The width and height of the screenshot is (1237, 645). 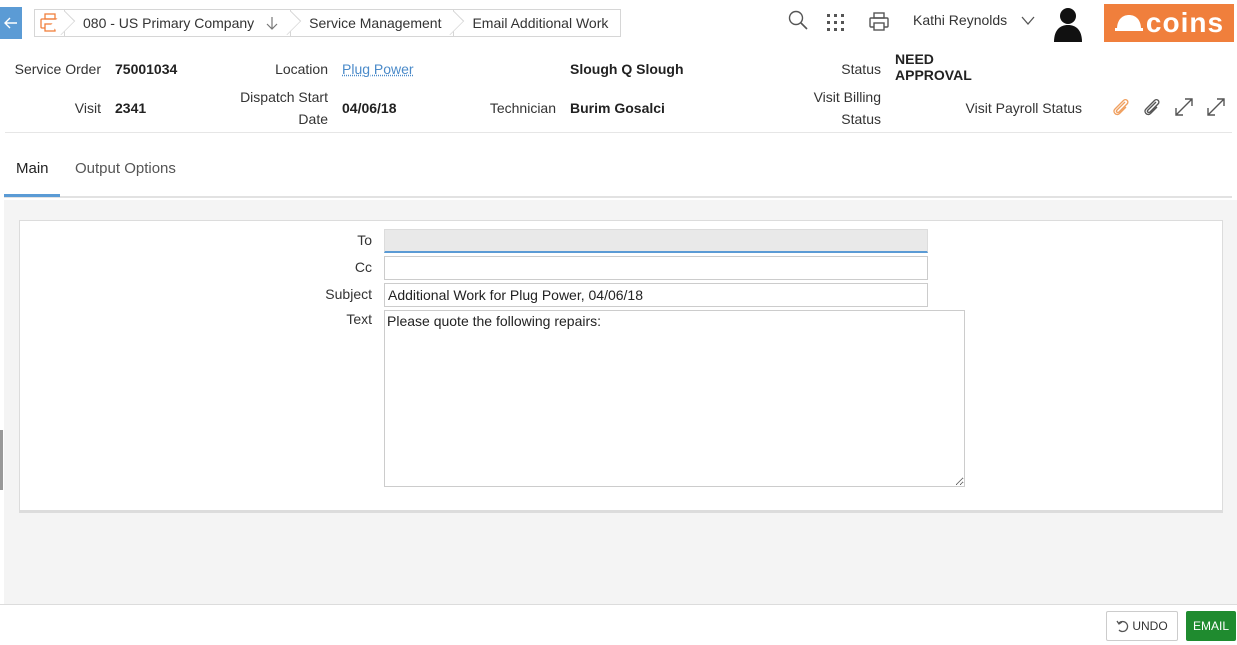 What do you see at coordinates (146, 69) in the screenshot?
I see `service-order-value: 75001034` at bounding box center [146, 69].